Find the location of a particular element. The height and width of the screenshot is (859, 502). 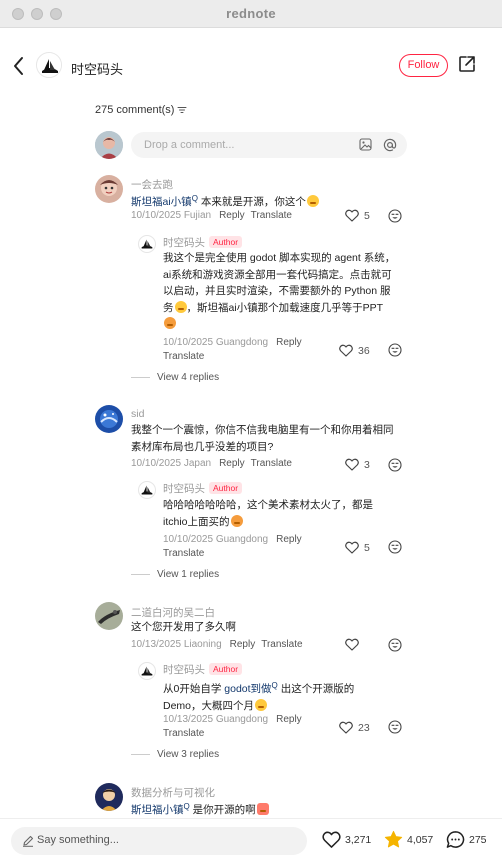

post-collect-button: 4,057 is located at coordinates (408, 839).